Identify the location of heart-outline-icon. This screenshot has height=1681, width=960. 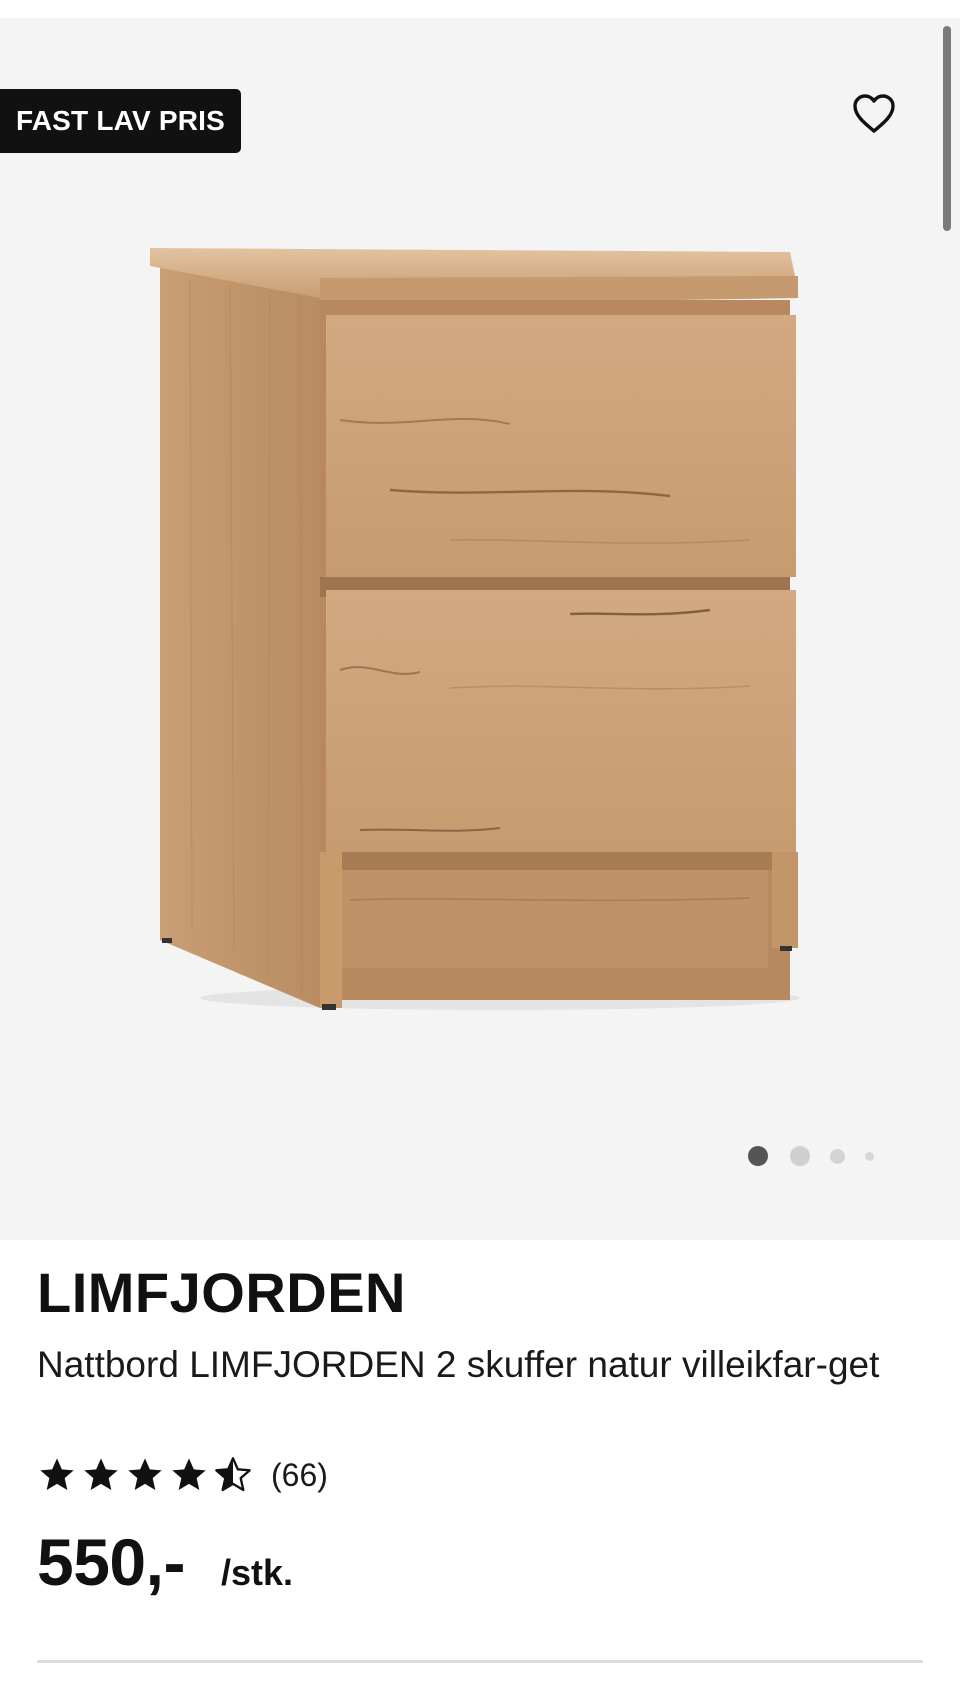
(874, 113).